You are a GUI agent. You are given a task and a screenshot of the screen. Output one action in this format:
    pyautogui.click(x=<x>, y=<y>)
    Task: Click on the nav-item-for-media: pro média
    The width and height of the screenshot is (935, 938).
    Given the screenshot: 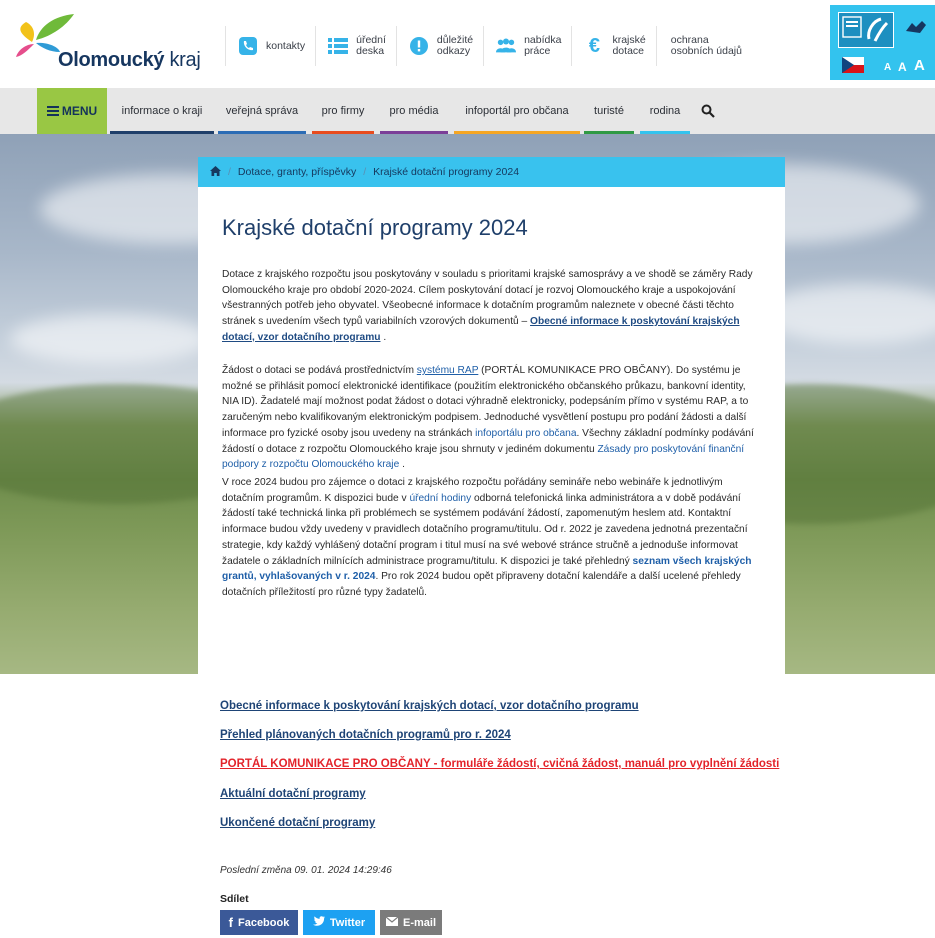 What is the action you would take?
    pyautogui.click(x=414, y=111)
    